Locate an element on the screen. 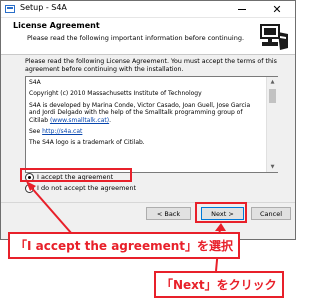 This screenshot has width=320, height=300. accept-highlight-box is located at coordinates (76, 175).